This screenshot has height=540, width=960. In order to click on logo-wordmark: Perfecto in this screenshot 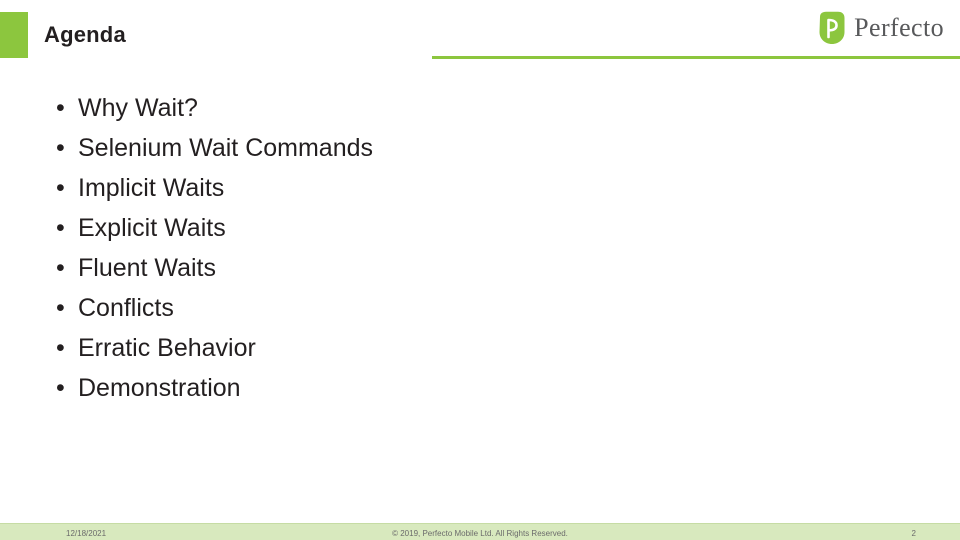, I will do `click(899, 27)`.